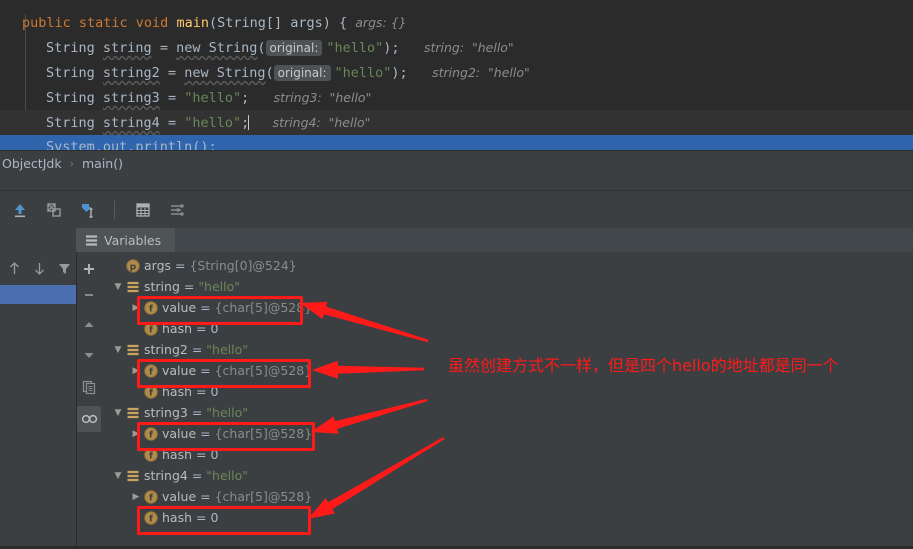  What do you see at coordinates (131, 73) in the screenshot?
I see `code-token-lvar: string2` at bounding box center [131, 73].